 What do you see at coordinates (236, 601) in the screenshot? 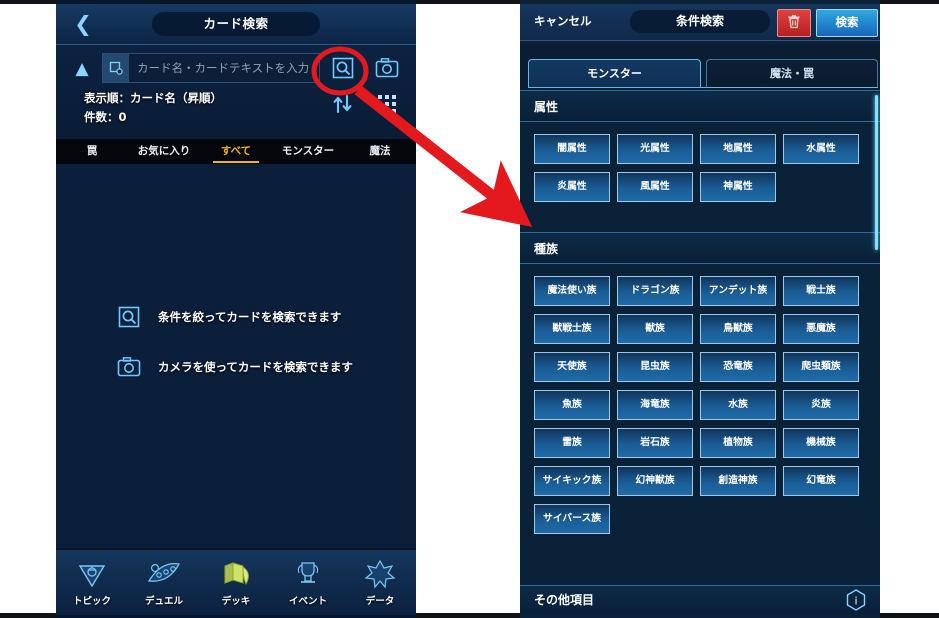
I see `nav-label-deck: デッキ` at bounding box center [236, 601].